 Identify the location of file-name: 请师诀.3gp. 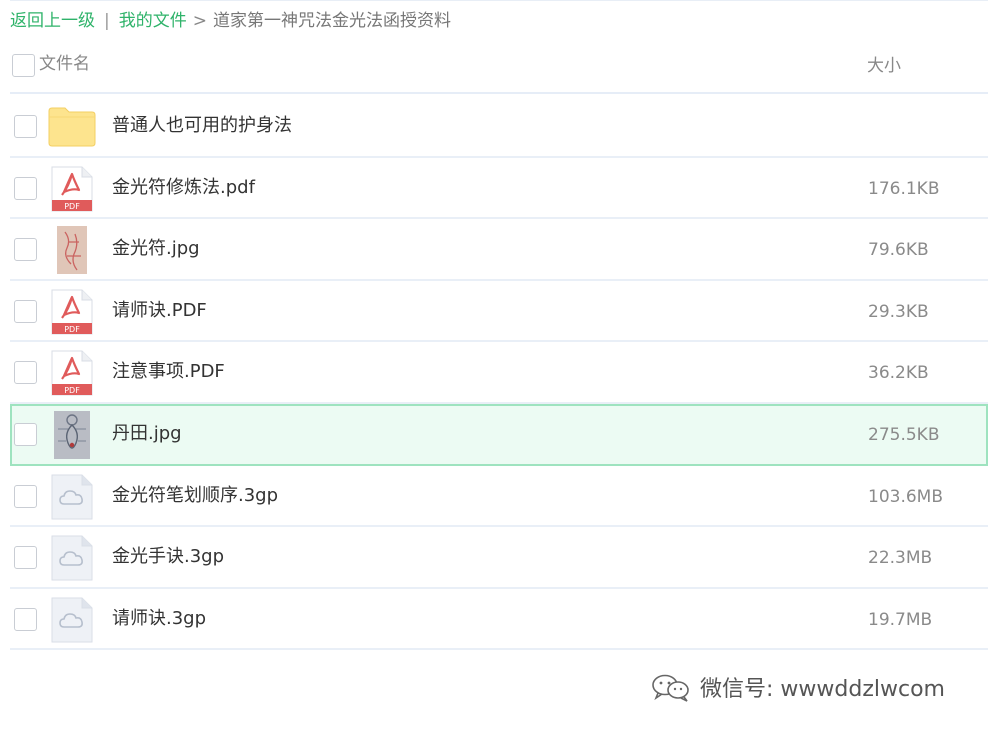
(159, 619).